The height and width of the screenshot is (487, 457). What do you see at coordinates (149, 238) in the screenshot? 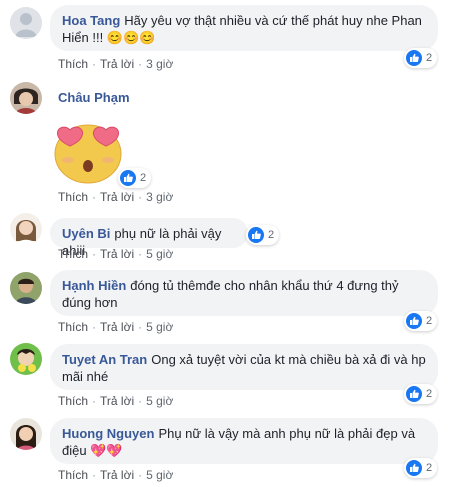
I see `comment-bubble: Uyên Bi phụ nữ là phải vậy ahiii` at bounding box center [149, 238].